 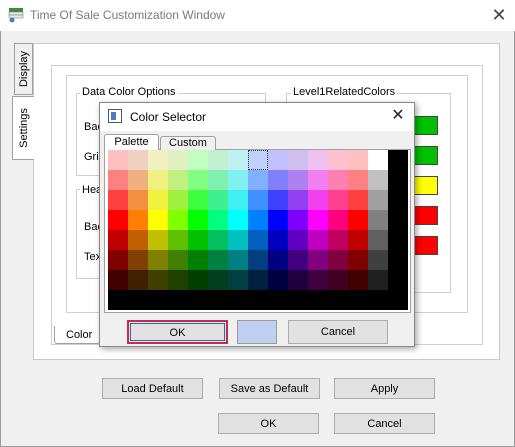 What do you see at coordinates (177, 332) in the screenshot?
I see `dialog-ok-button: OK` at bounding box center [177, 332].